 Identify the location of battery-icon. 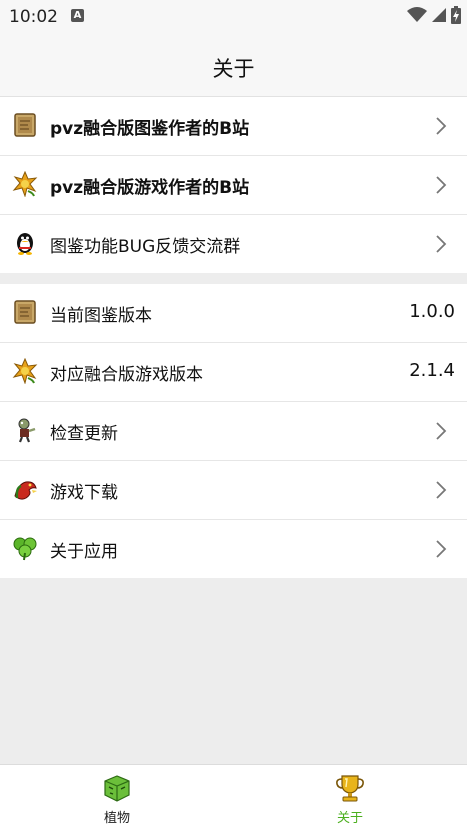
(456, 15).